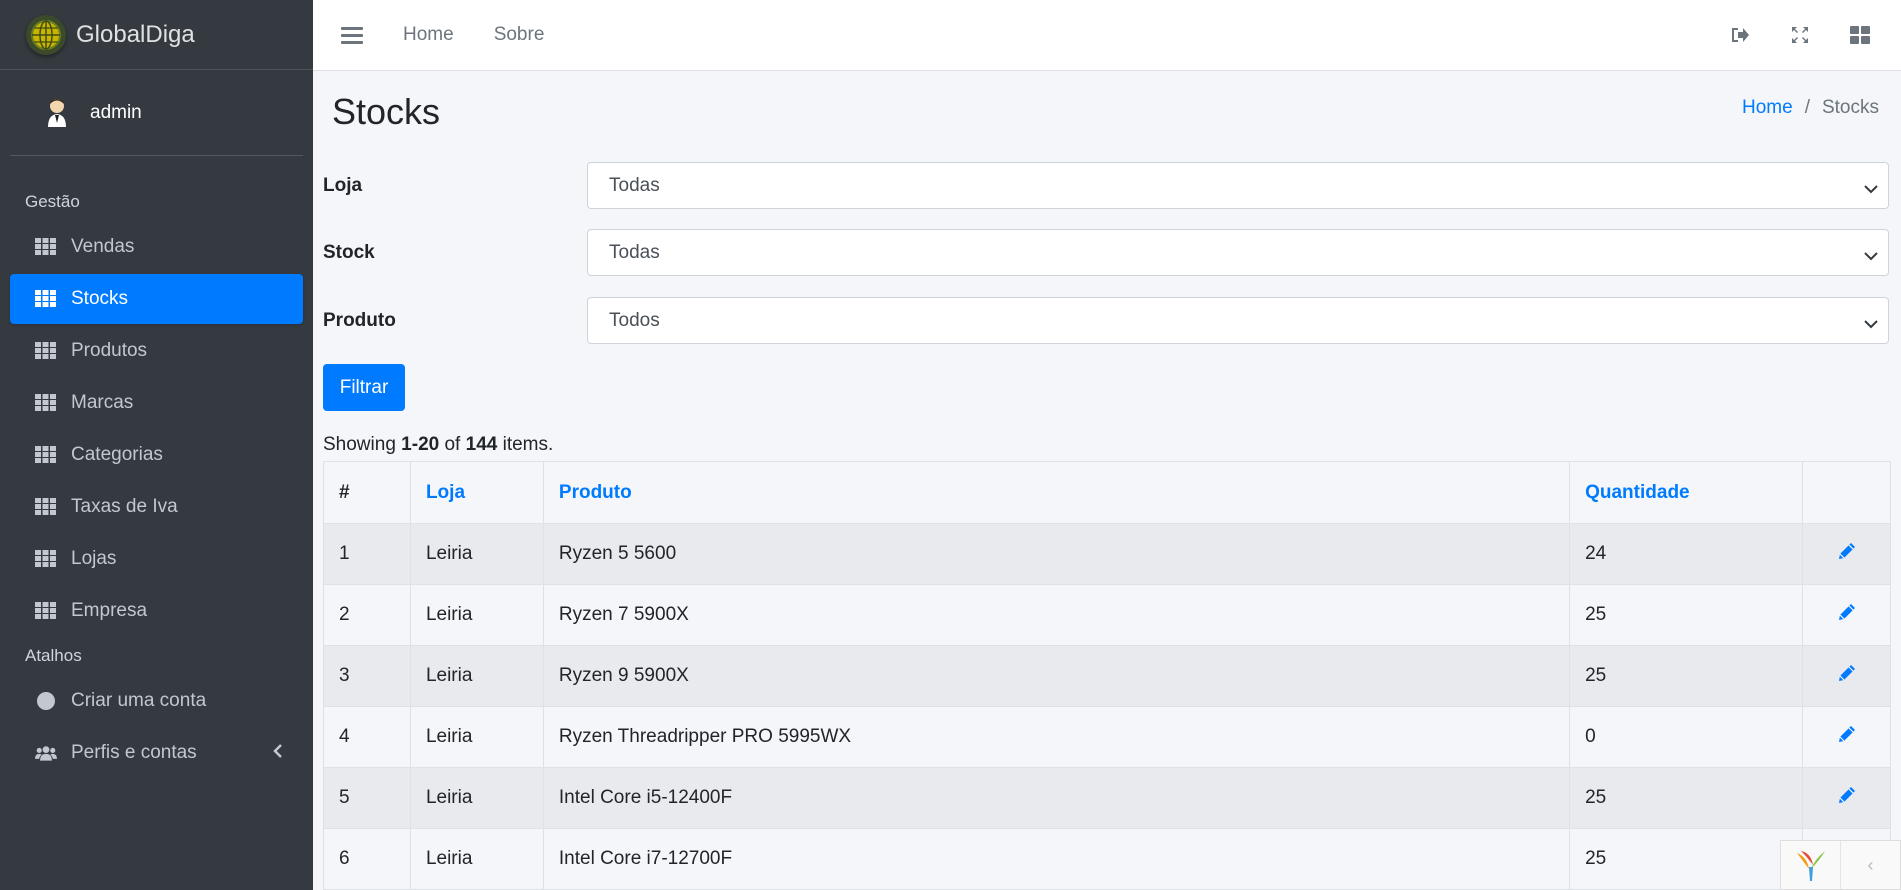 Image resolution: width=1901 pixels, height=890 pixels. Describe the element at coordinates (156, 113) in the screenshot. I see `user-panel: admin` at that location.